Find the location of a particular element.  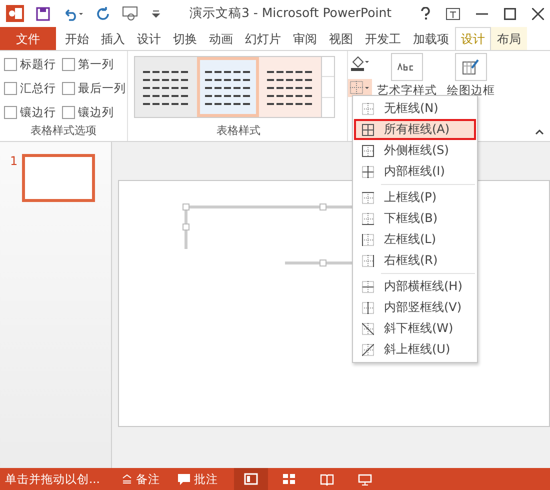

powerpoint-logo-icon is located at coordinates (15, 13).